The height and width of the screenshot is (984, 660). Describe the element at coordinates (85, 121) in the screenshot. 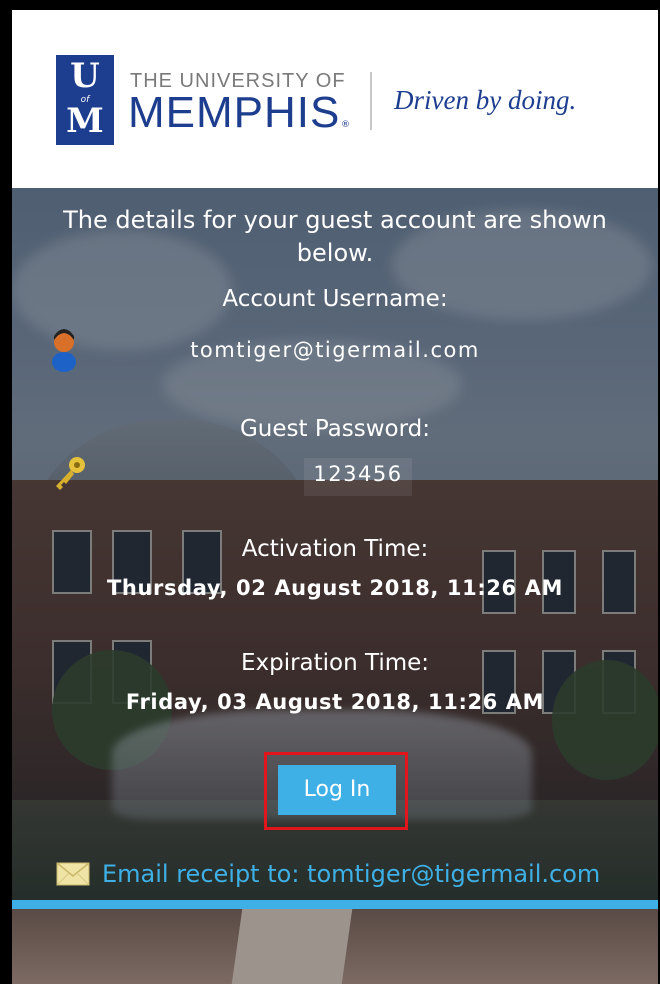

I see `logo-letter-m: M` at that location.